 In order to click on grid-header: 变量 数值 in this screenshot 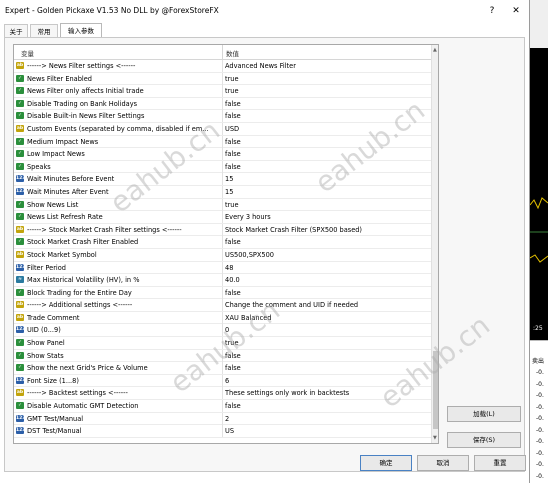, I will do `click(222, 52)`.